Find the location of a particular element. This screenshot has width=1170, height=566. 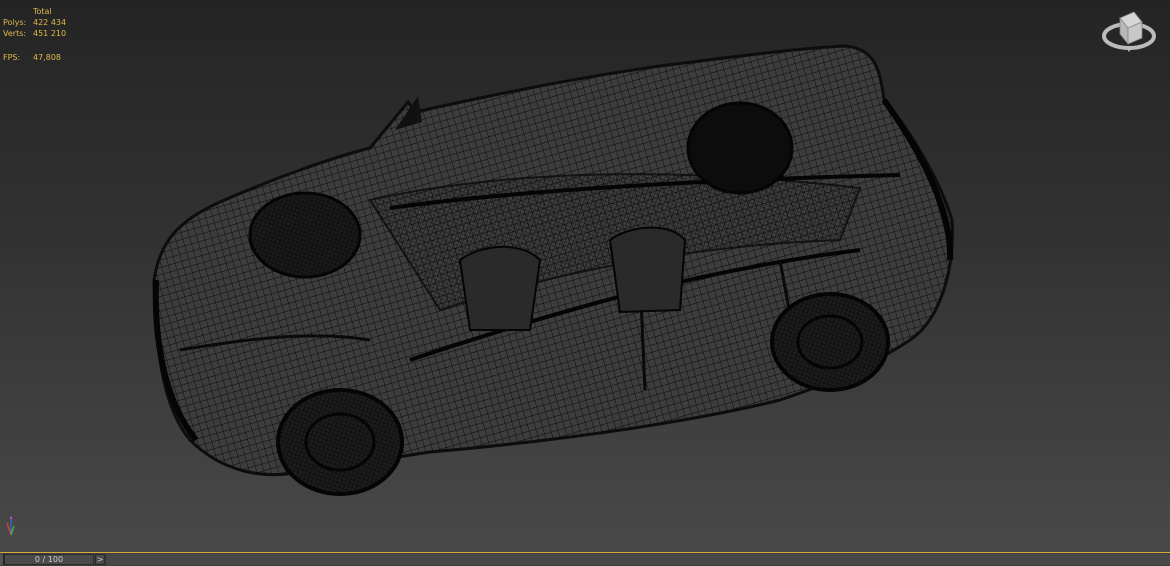

axis-tripod-icon is located at coordinates (10, 526).